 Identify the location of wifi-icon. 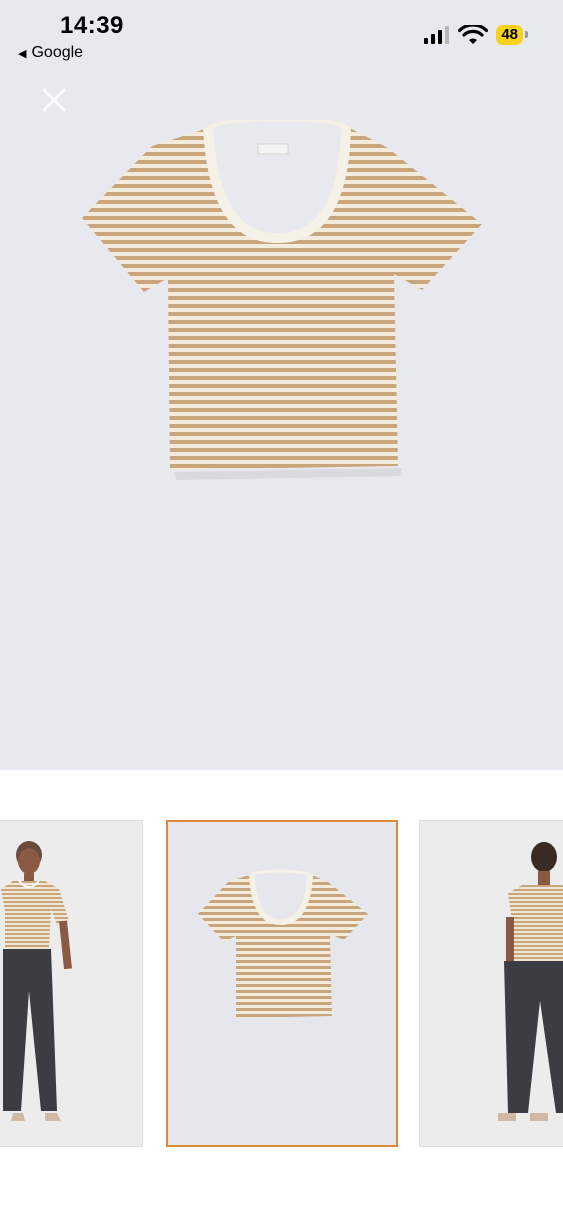
(473, 34).